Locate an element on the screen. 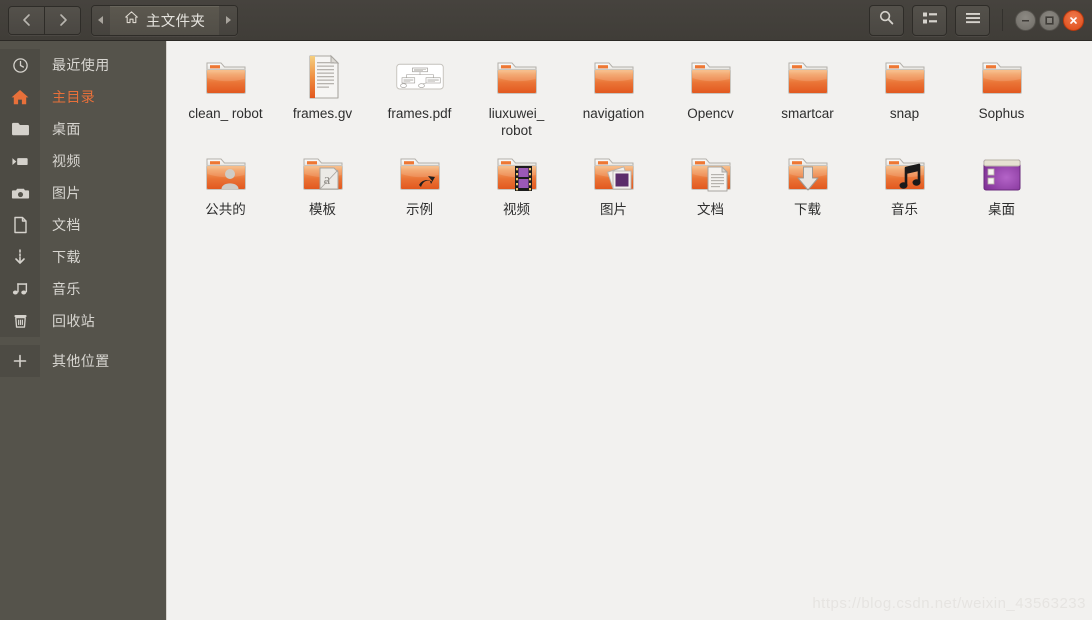 This screenshot has height=620, width=1092. file-item-opencv: Opencv is located at coordinates (710, 97).